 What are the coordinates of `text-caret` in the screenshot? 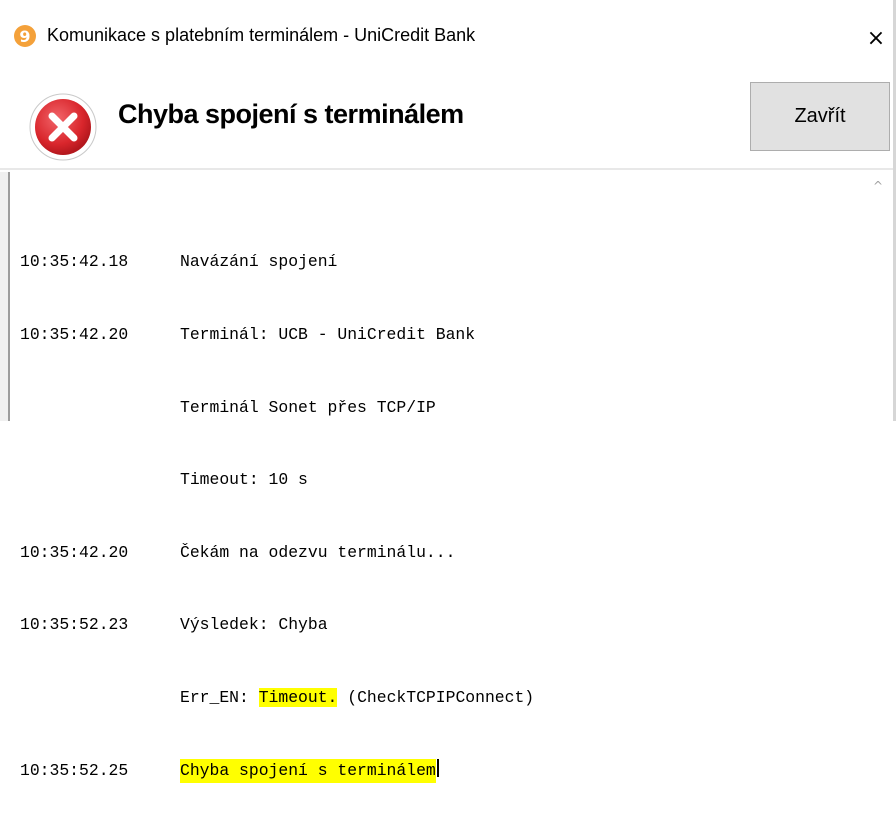 It's located at (437, 767).